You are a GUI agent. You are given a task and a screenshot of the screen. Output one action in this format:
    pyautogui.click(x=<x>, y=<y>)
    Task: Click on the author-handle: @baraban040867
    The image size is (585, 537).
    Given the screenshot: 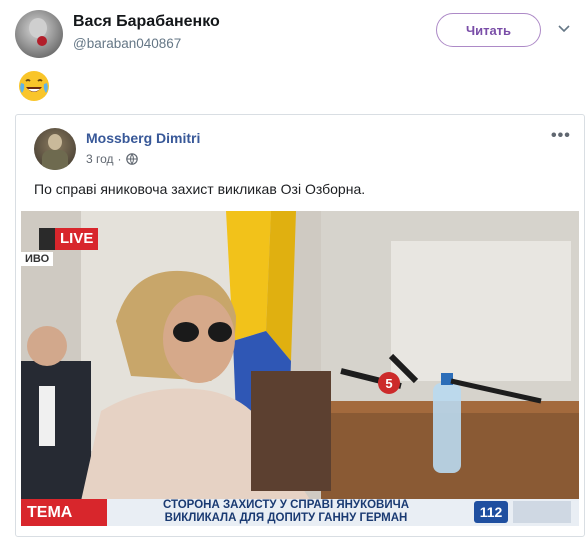 What is the action you would take?
    pyautogui.click(x=127, y=43)
    